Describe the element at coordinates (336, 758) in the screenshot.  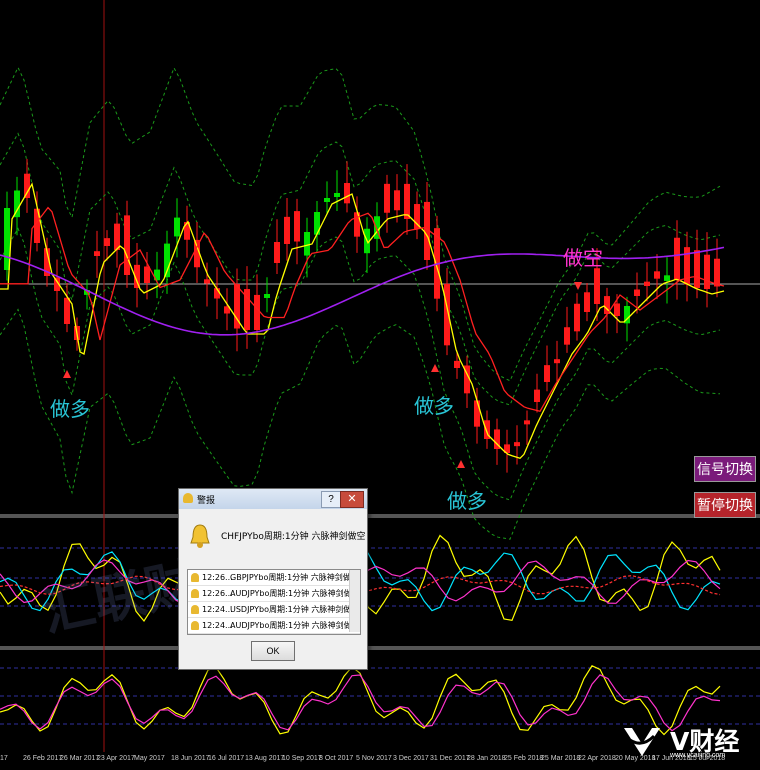
I see `date-tick-label: 8 Oct 2017` at that location.